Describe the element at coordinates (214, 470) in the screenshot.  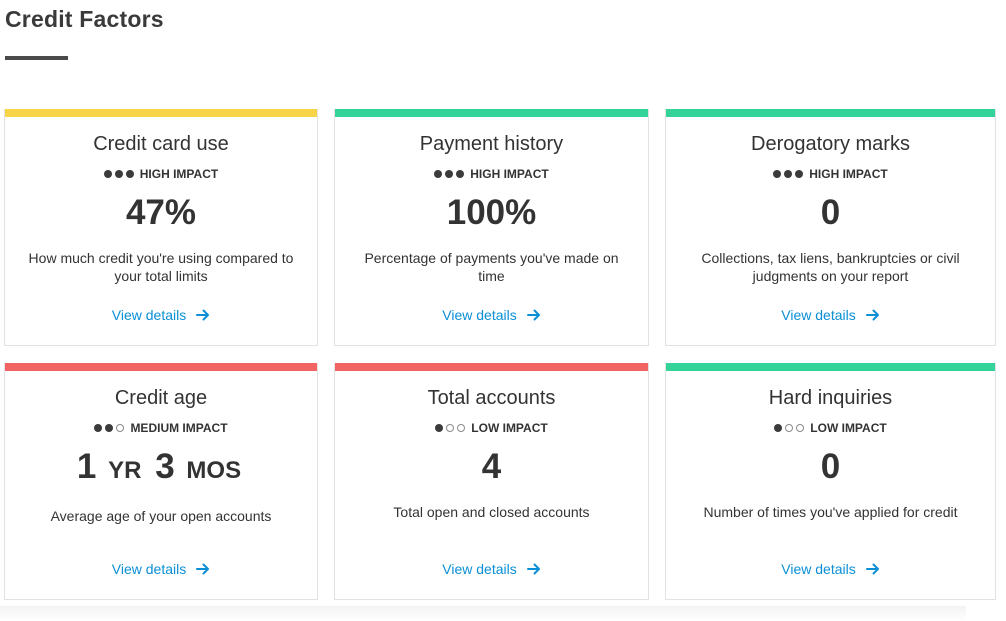
I see `value-months-unit: MOS` at that location.